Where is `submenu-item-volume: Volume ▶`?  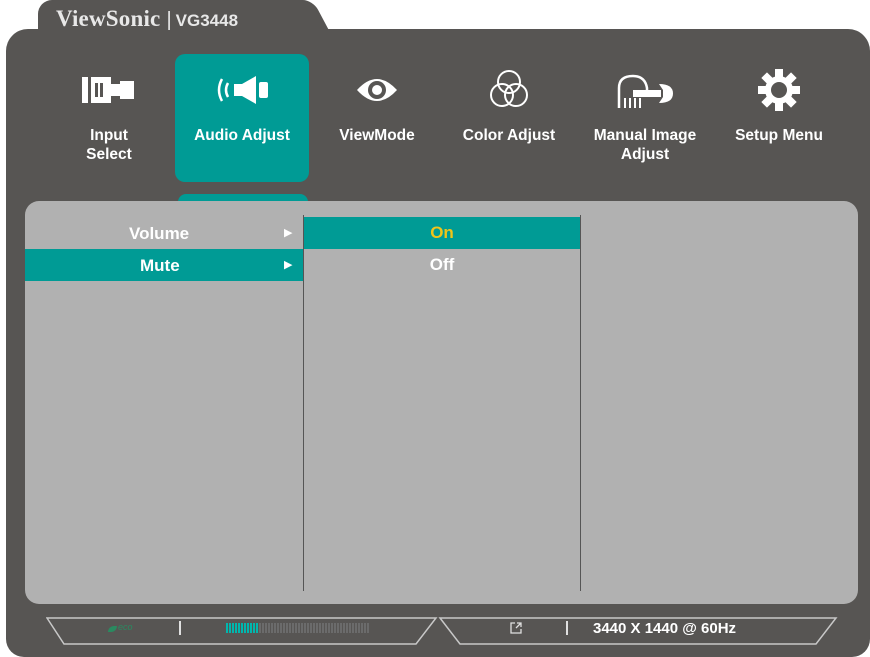
submenu-item-volume: Volume ▶ is located at coordinates (164, 233).